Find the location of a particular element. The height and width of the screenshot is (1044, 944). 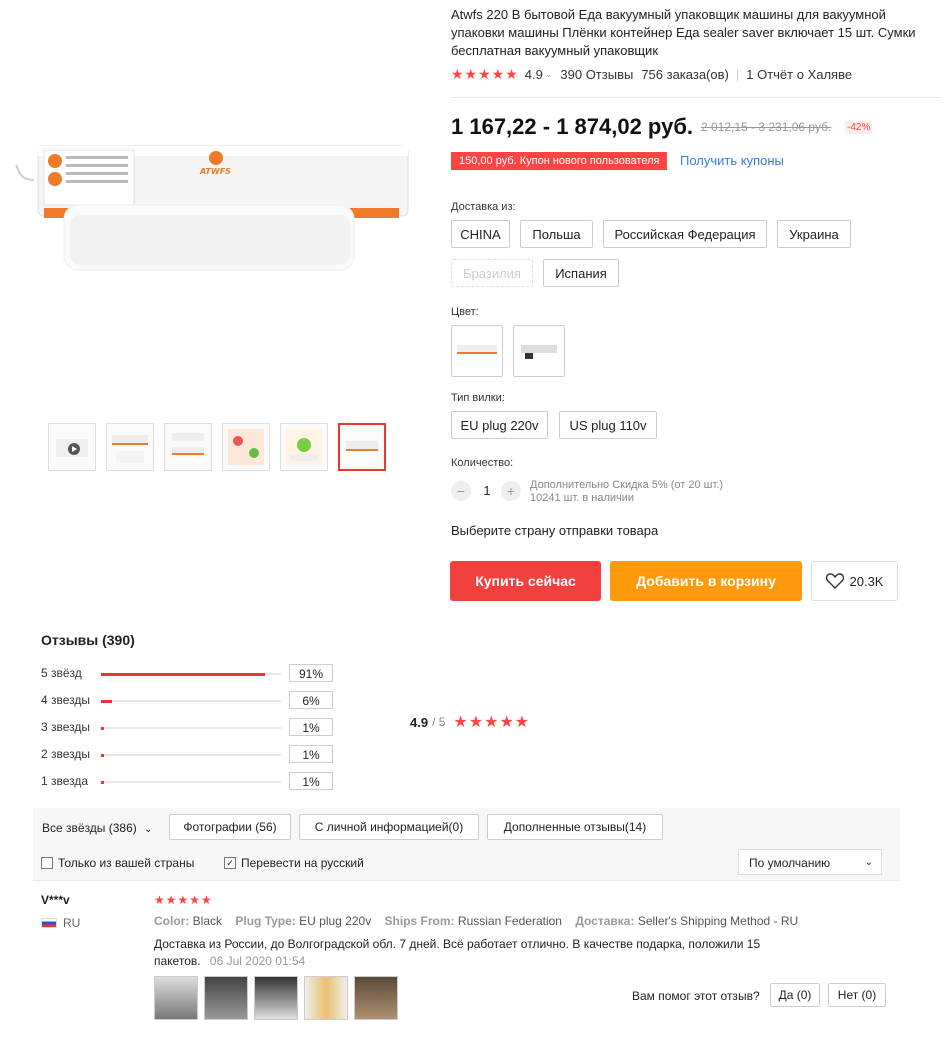

only-your-country-label: Только из вашей страны is located at coordinates (126, 863).